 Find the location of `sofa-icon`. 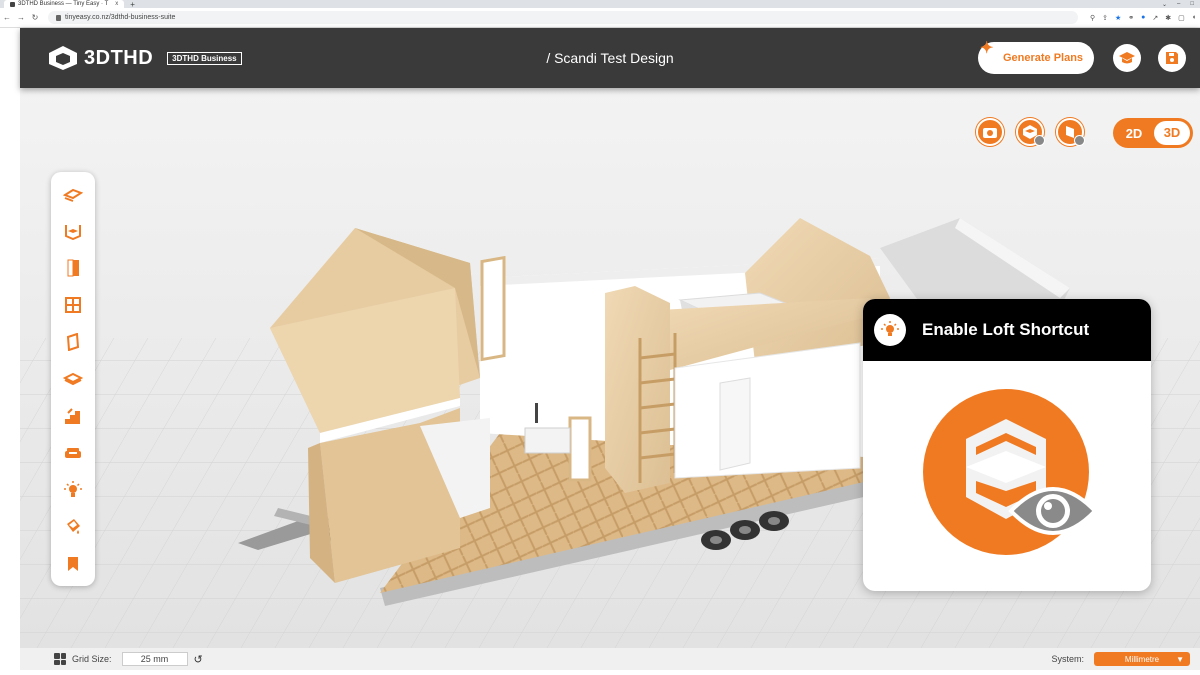

sofa-icon is located at coordinates (73, 453).